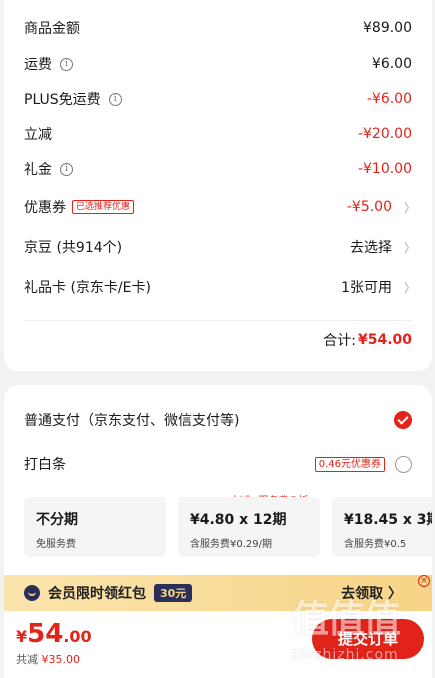 This screenshot has height=678, width=435. Describe the element at coordinates (38, 135) in the screenshot. I see `instant-discount-label: 立减` at that location.